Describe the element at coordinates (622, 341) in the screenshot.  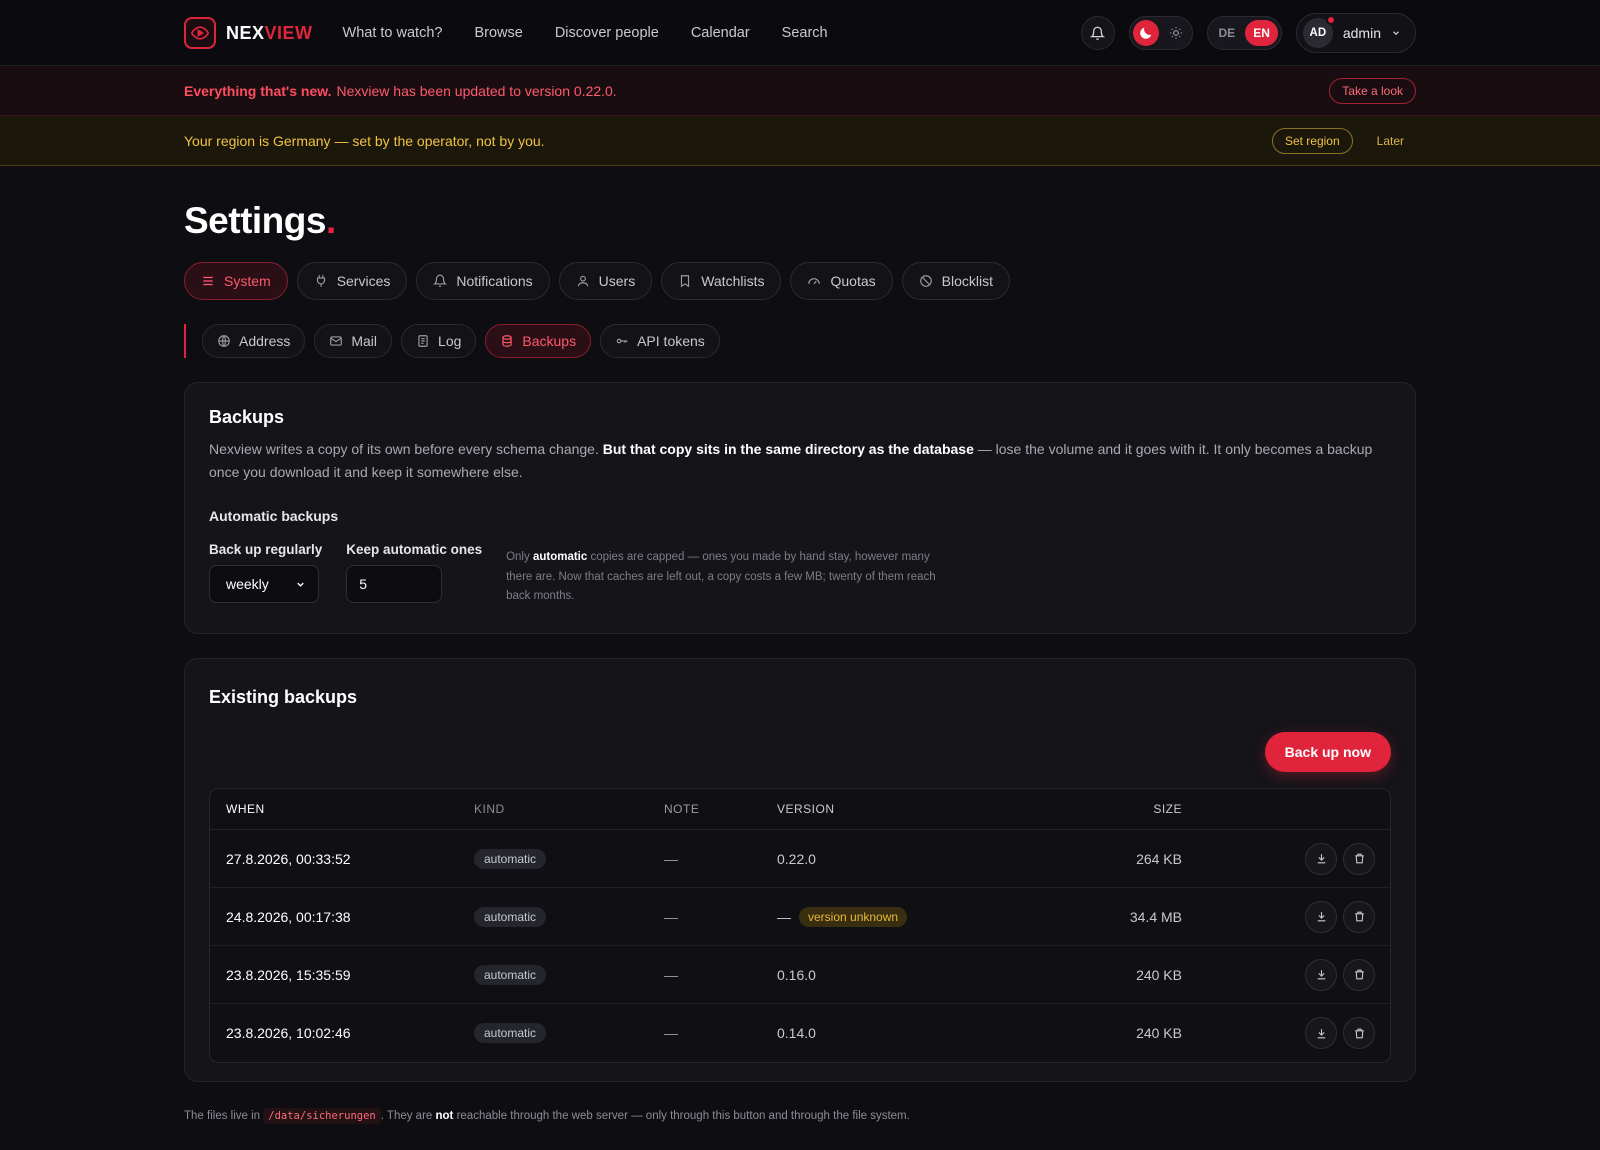
I see `key-icon` at that location.